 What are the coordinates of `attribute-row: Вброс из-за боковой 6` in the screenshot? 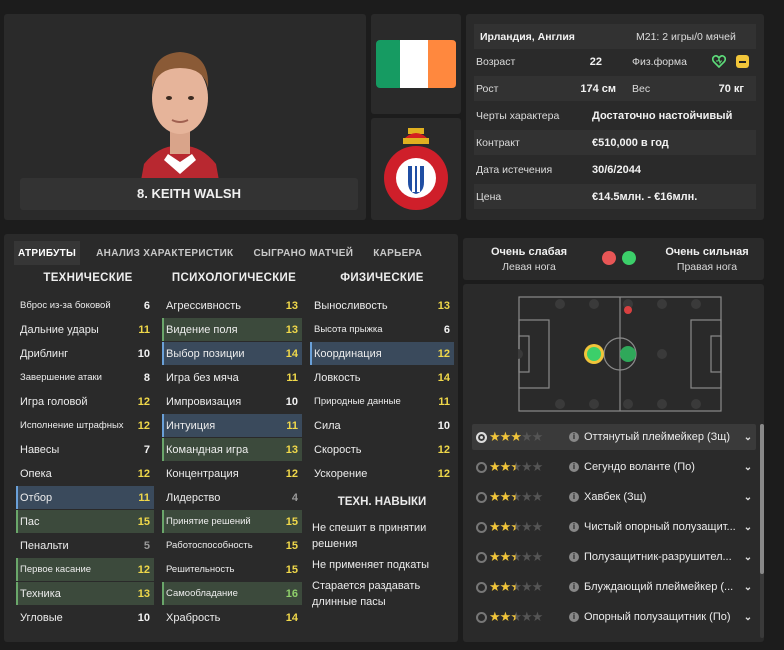 It's located at (85, 305).